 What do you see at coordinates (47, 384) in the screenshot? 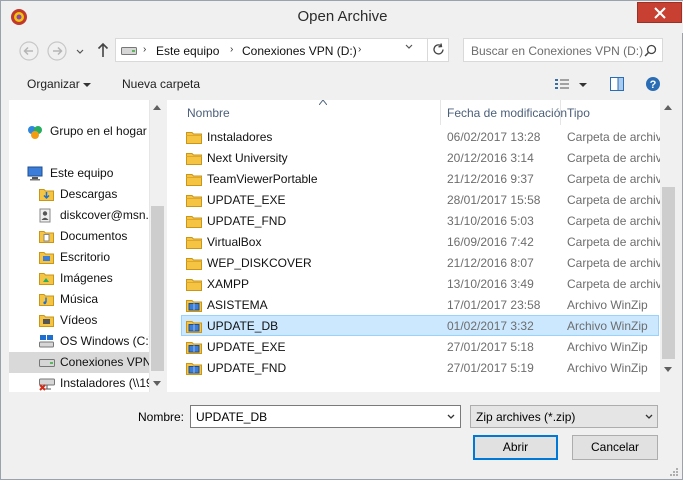
I see `network-drive-icon` at bounding box center [47, 384].